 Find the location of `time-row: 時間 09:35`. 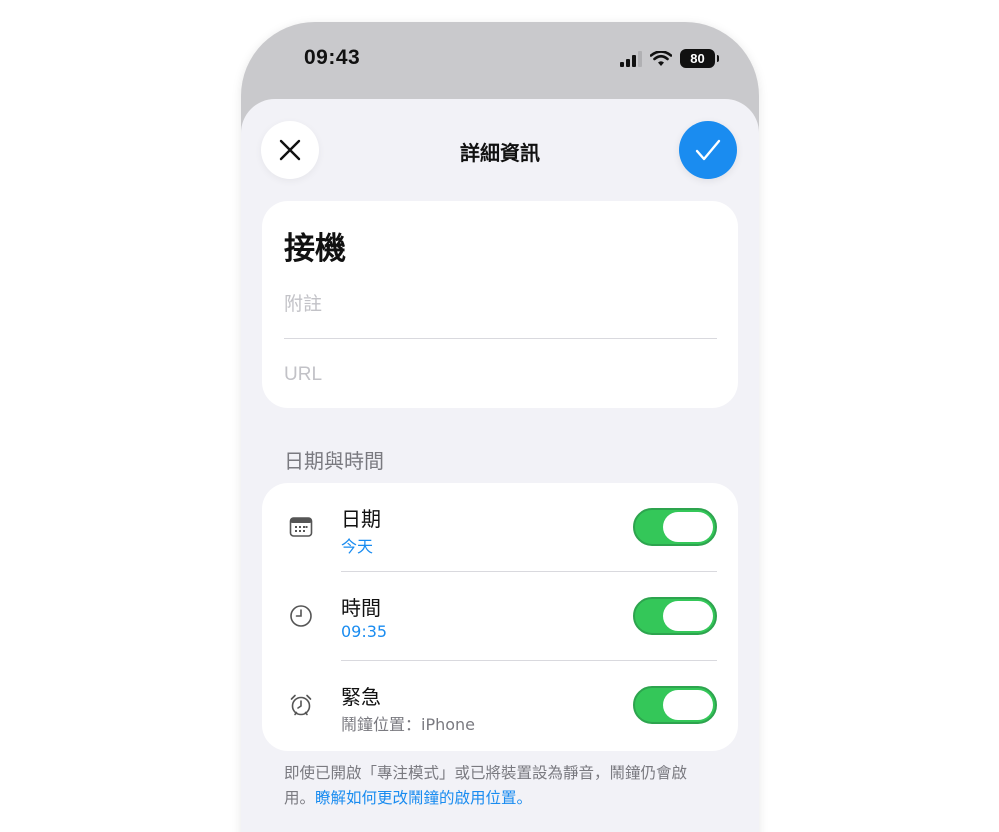

time-row: 時間 09:35 is located at coordinates (500, 616).